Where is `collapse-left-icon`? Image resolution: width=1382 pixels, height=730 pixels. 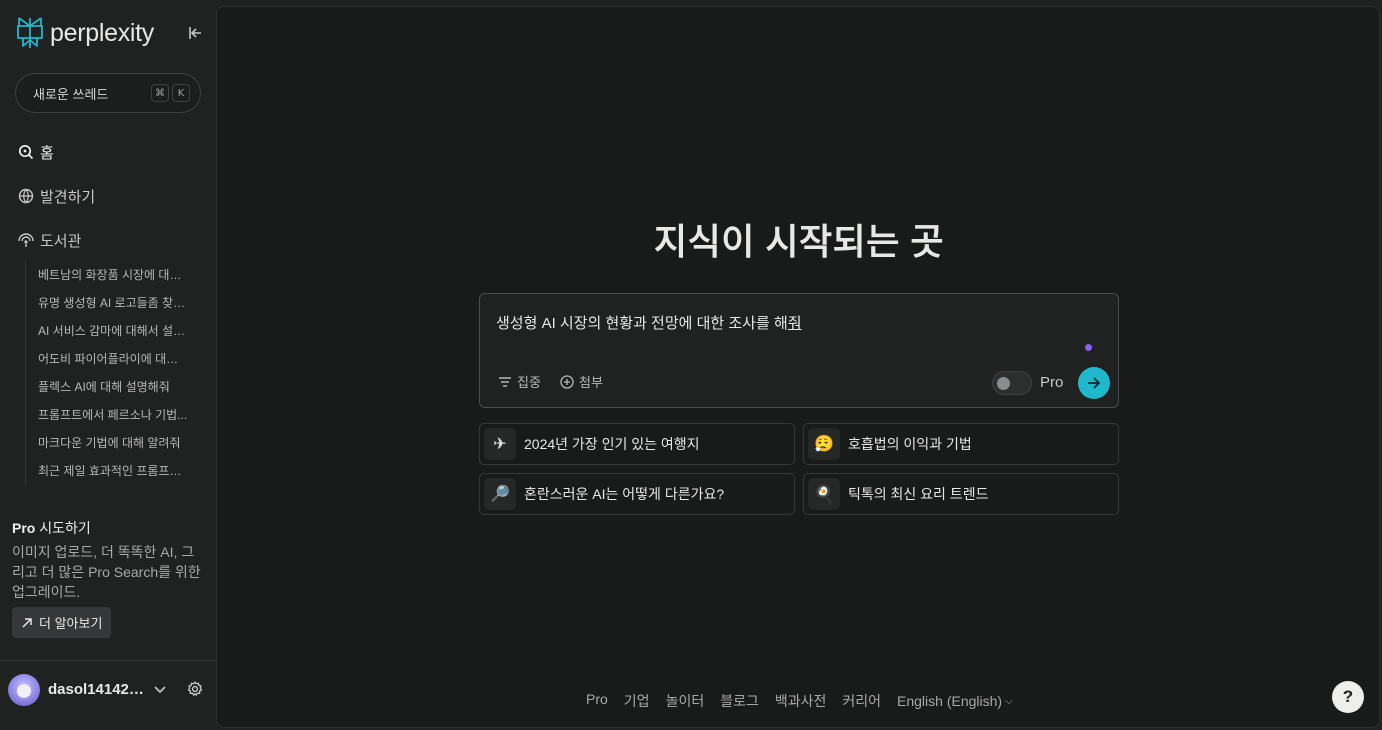
collapse-left-icon is located at coordinates (195, 33).